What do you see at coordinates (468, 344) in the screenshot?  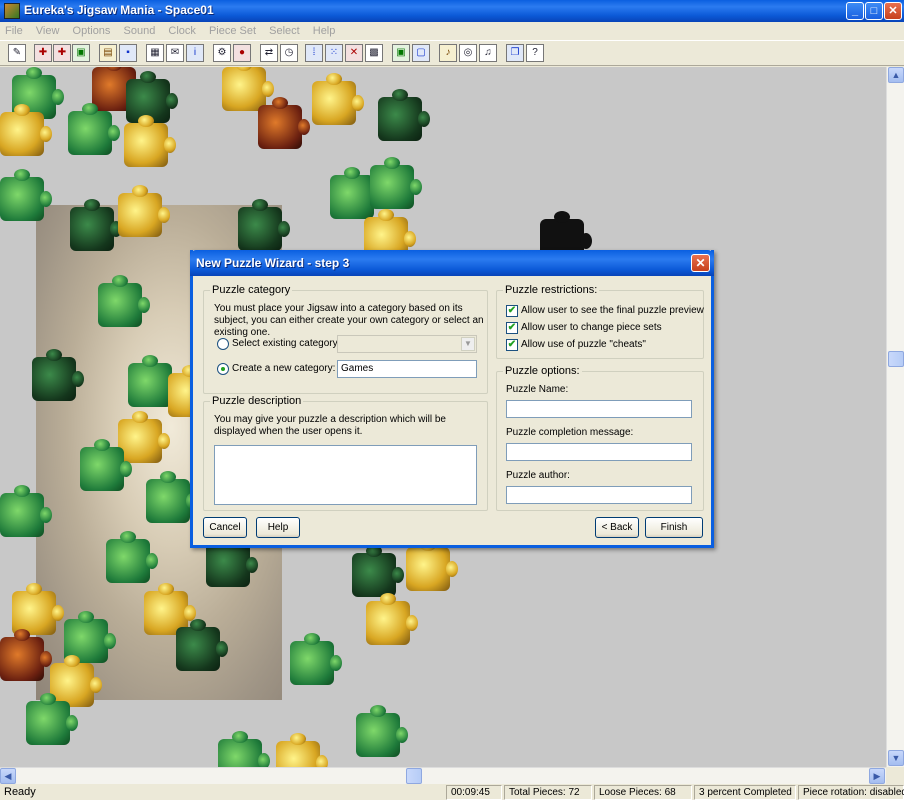 I see `chevron-down-icon: ▼` at bounding box center [468, 344].